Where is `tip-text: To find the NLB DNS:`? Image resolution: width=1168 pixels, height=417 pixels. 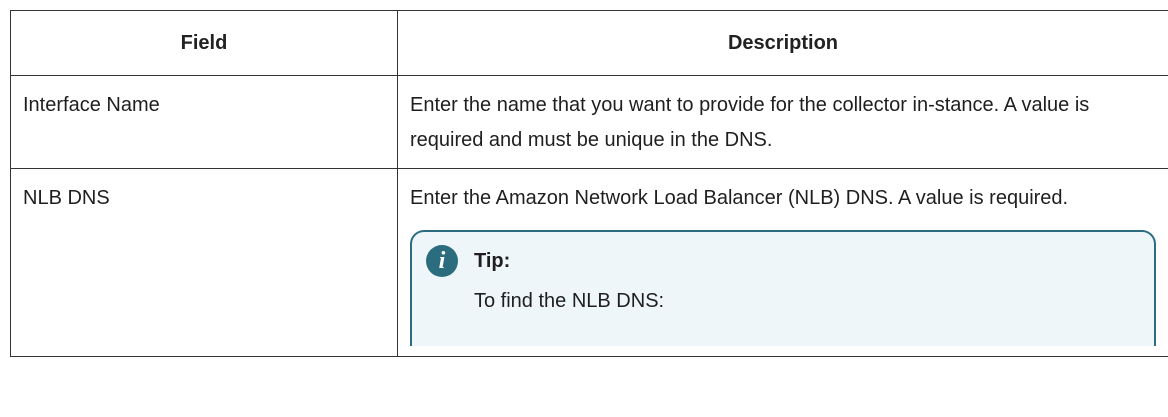 tip-text: To find the NLB DNS: is located at coordinates (569, 301).